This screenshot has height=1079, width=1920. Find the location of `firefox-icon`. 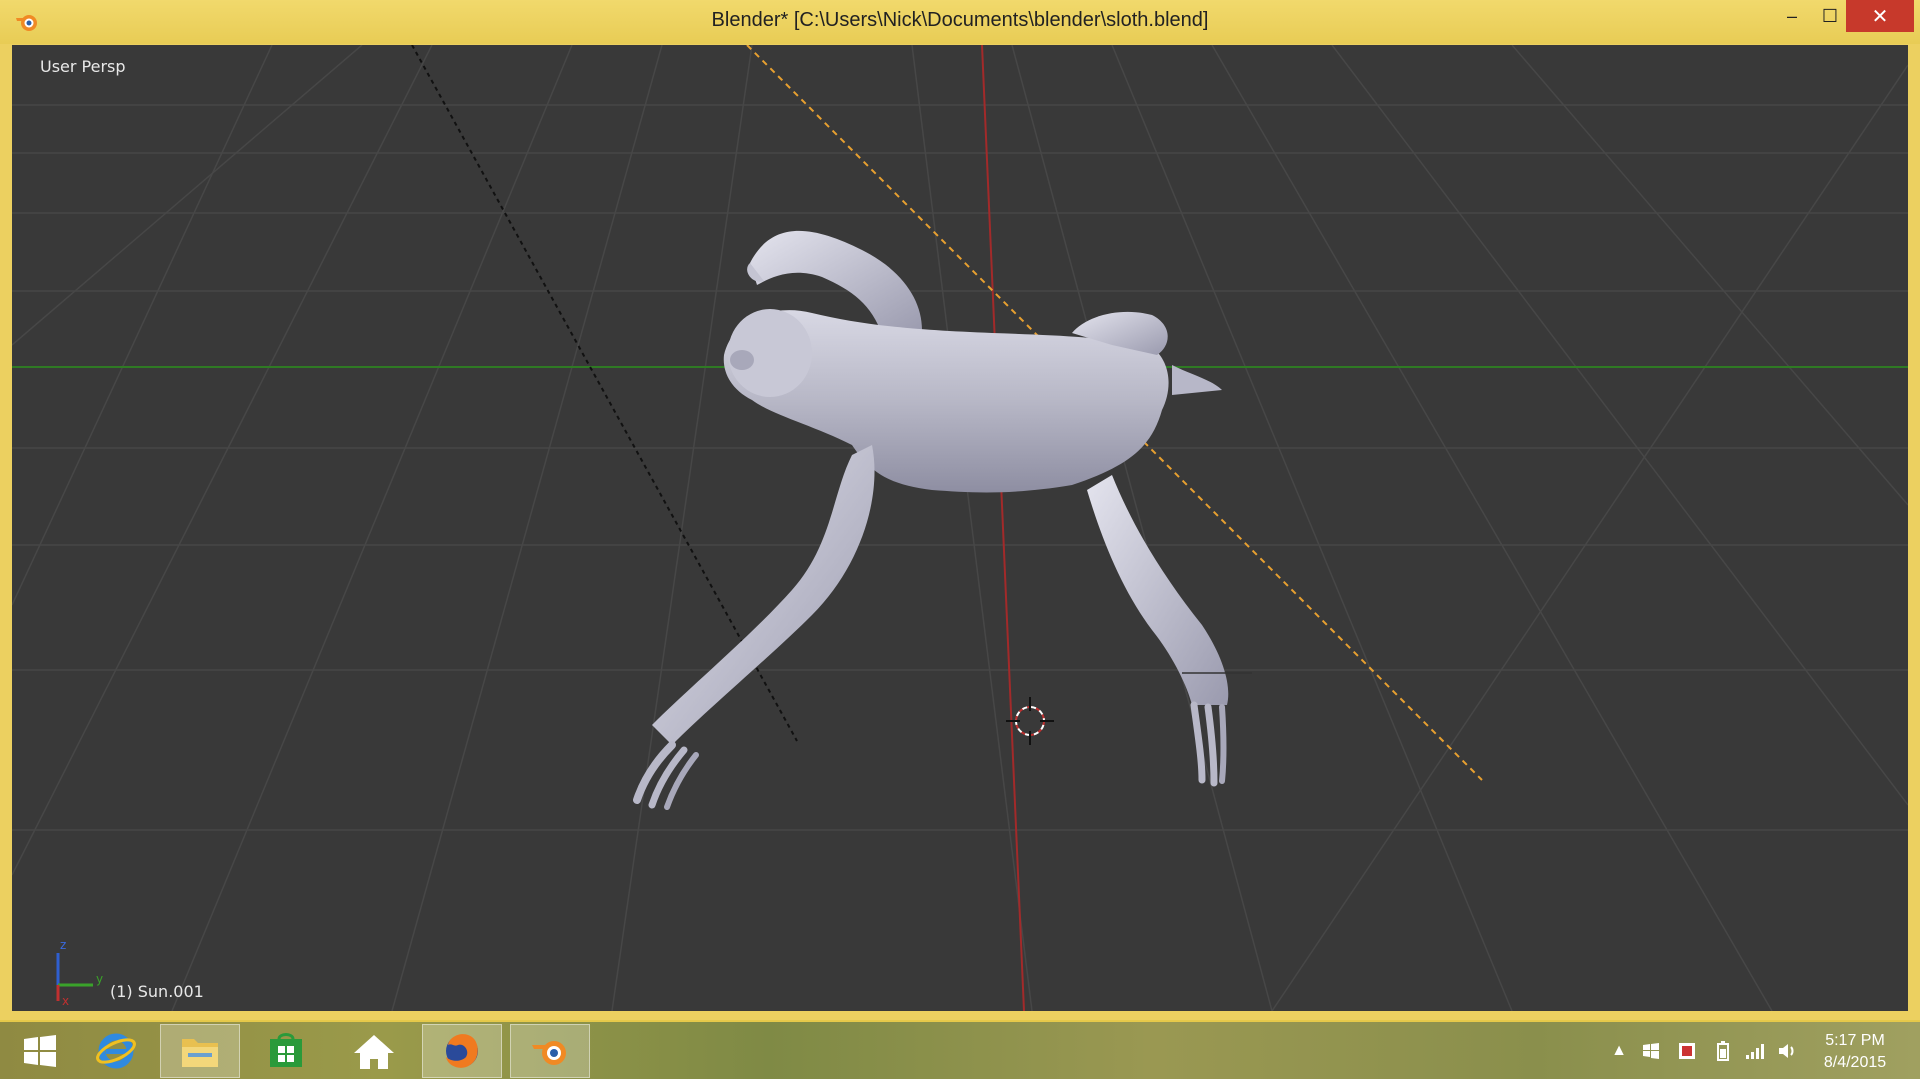

firefox-icon is located at coordinates (462, 1051).